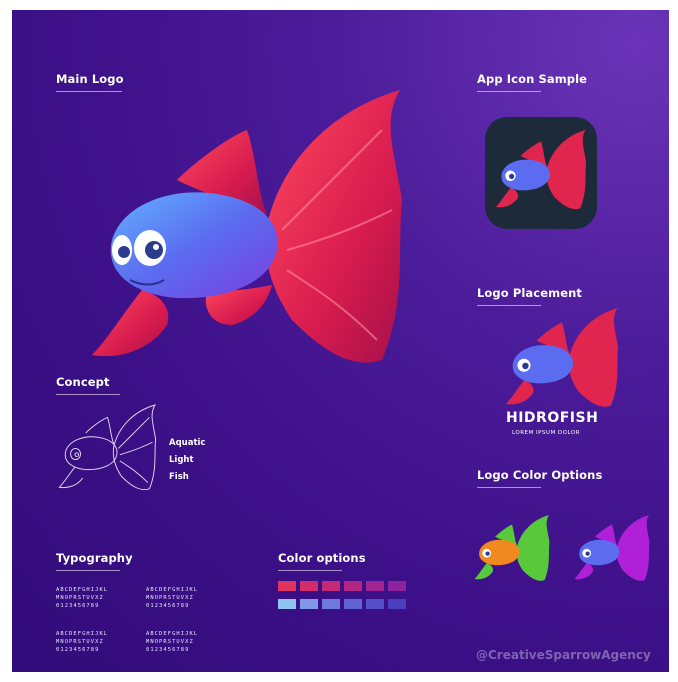 The image size is (678, 682). Describe the element at coordinates (82, 642) in the screenshot. I see `typography-sample-3: ABCDEFGHIJKL MNOPRSTUVXZ 0123456789` at that location.